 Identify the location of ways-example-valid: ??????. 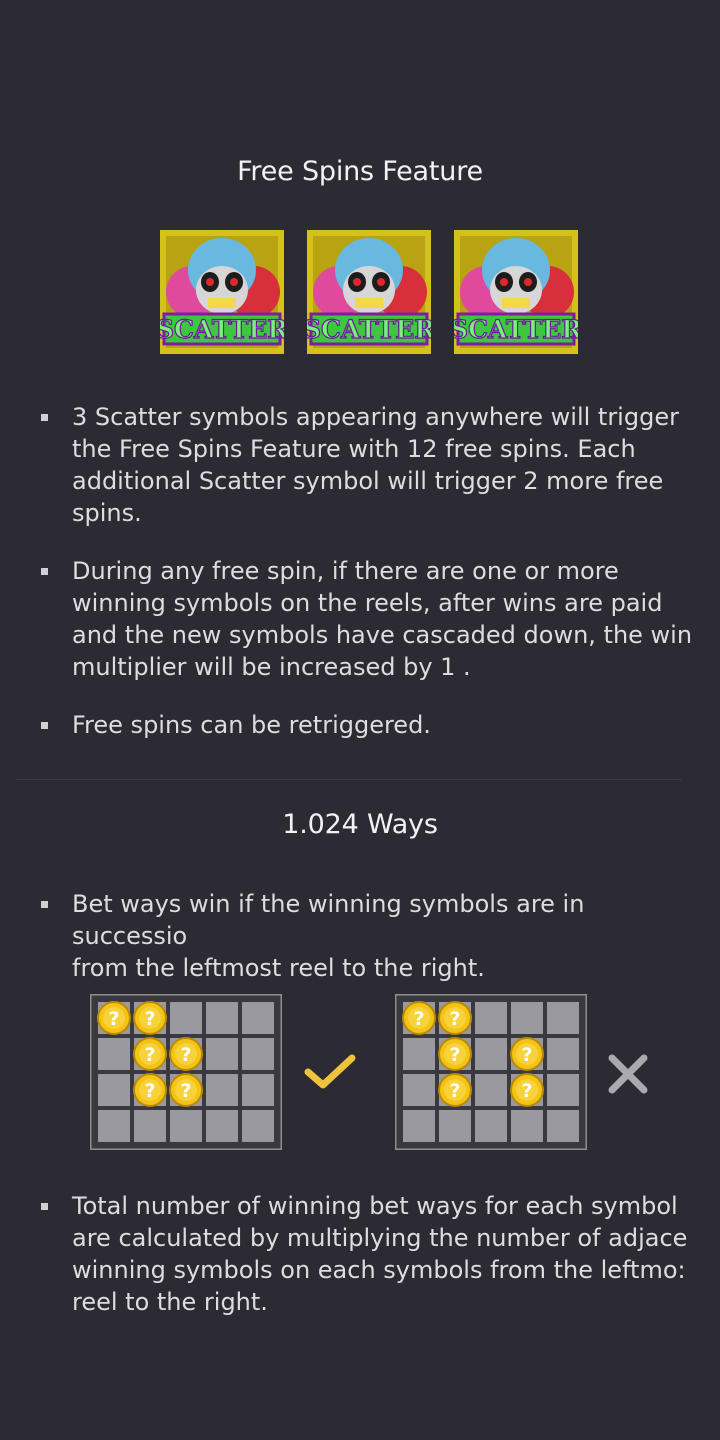
(186, 1072).